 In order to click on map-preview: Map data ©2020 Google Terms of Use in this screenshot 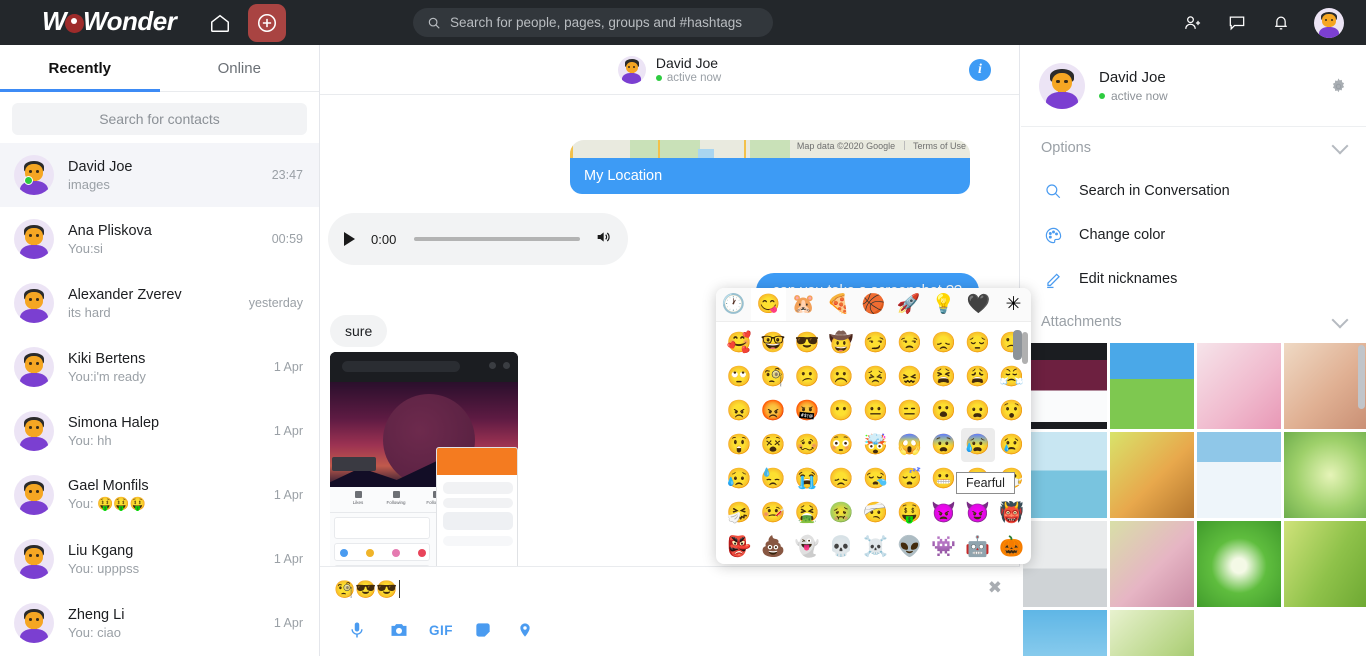, I will do `click(770, 149)`.